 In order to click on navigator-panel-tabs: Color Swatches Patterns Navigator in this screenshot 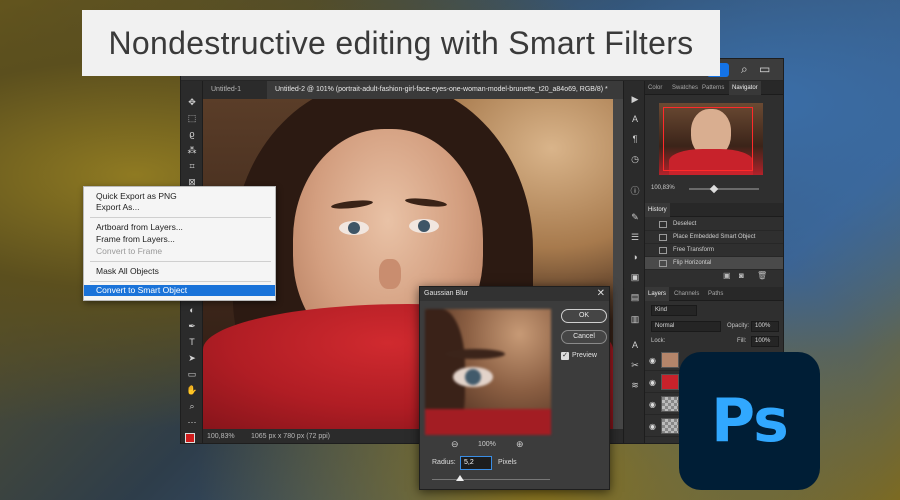, I will do `click(714, 88)`.